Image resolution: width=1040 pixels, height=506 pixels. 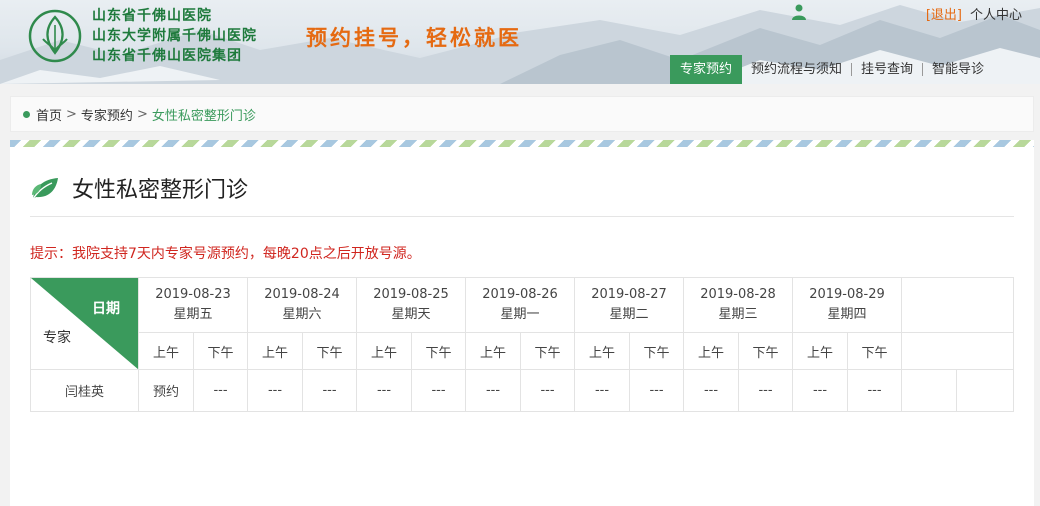 What do you see at coordinates (160, 190) in the screenshot?
I see `page-title: 女性私密整形门诊` at bounding box center [160, 190].